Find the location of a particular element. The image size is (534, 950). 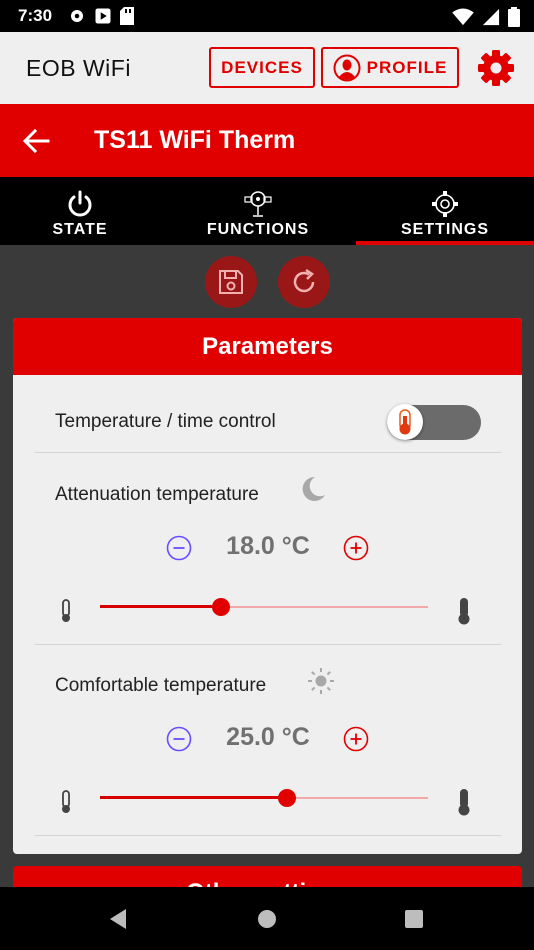

tab-functions: FUNCTIONS is located at coordinates (258, 211).